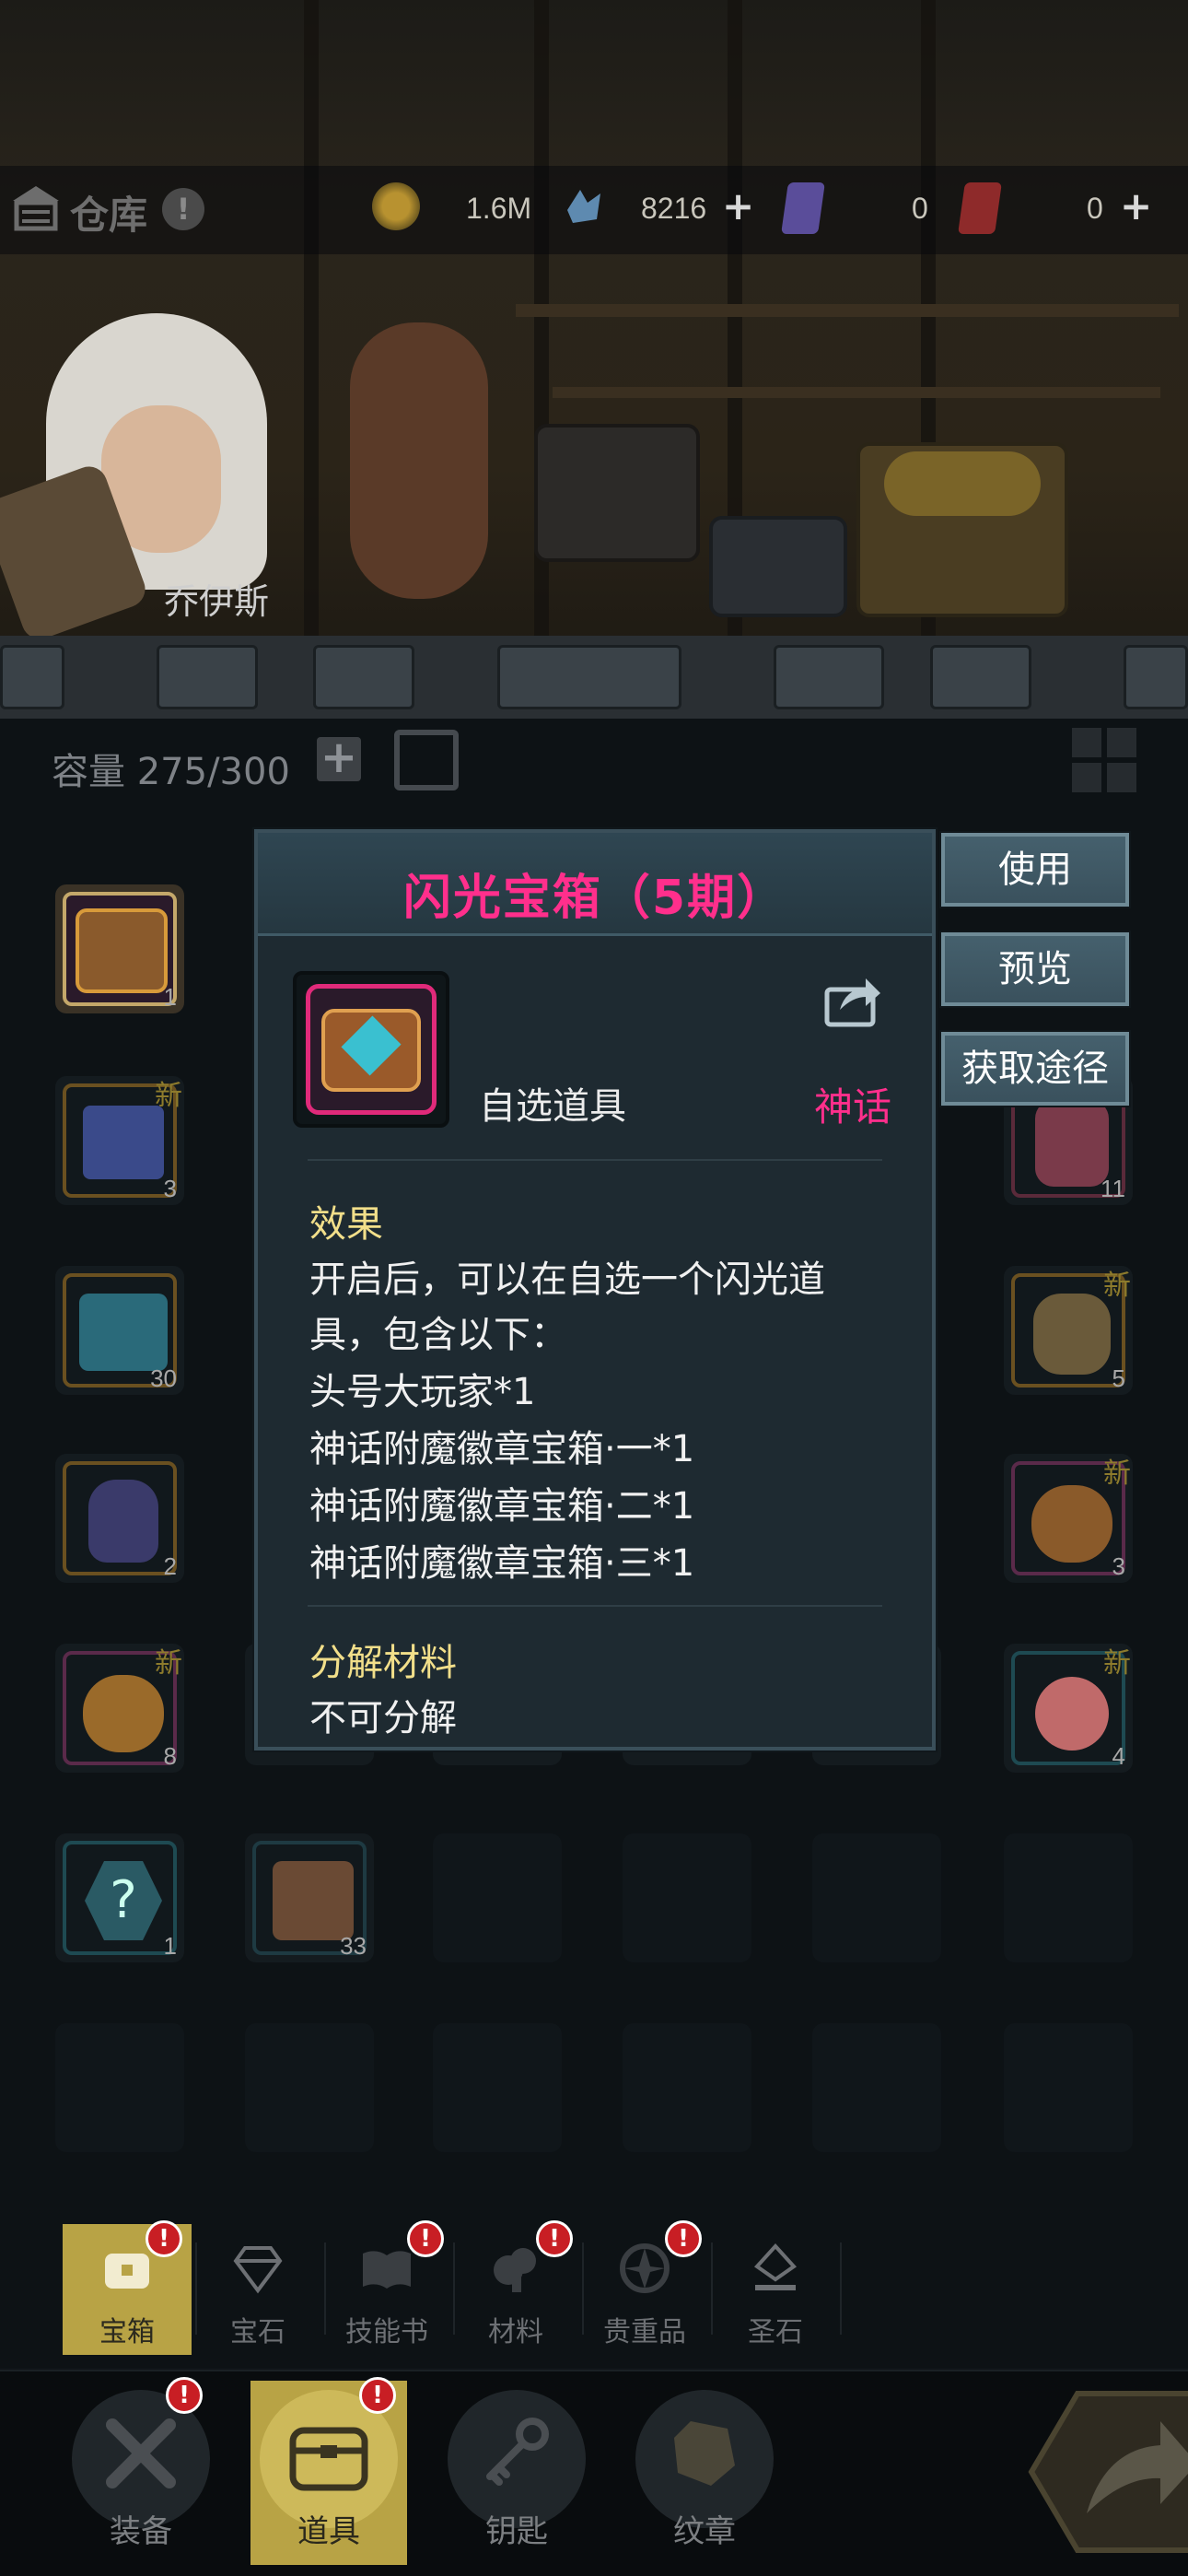 The width and height of the screenshot is (1188, 2576). Describe the element at coordinates (213, 772) in the screenshot. I see `capacity-value: 275/300` at that location.